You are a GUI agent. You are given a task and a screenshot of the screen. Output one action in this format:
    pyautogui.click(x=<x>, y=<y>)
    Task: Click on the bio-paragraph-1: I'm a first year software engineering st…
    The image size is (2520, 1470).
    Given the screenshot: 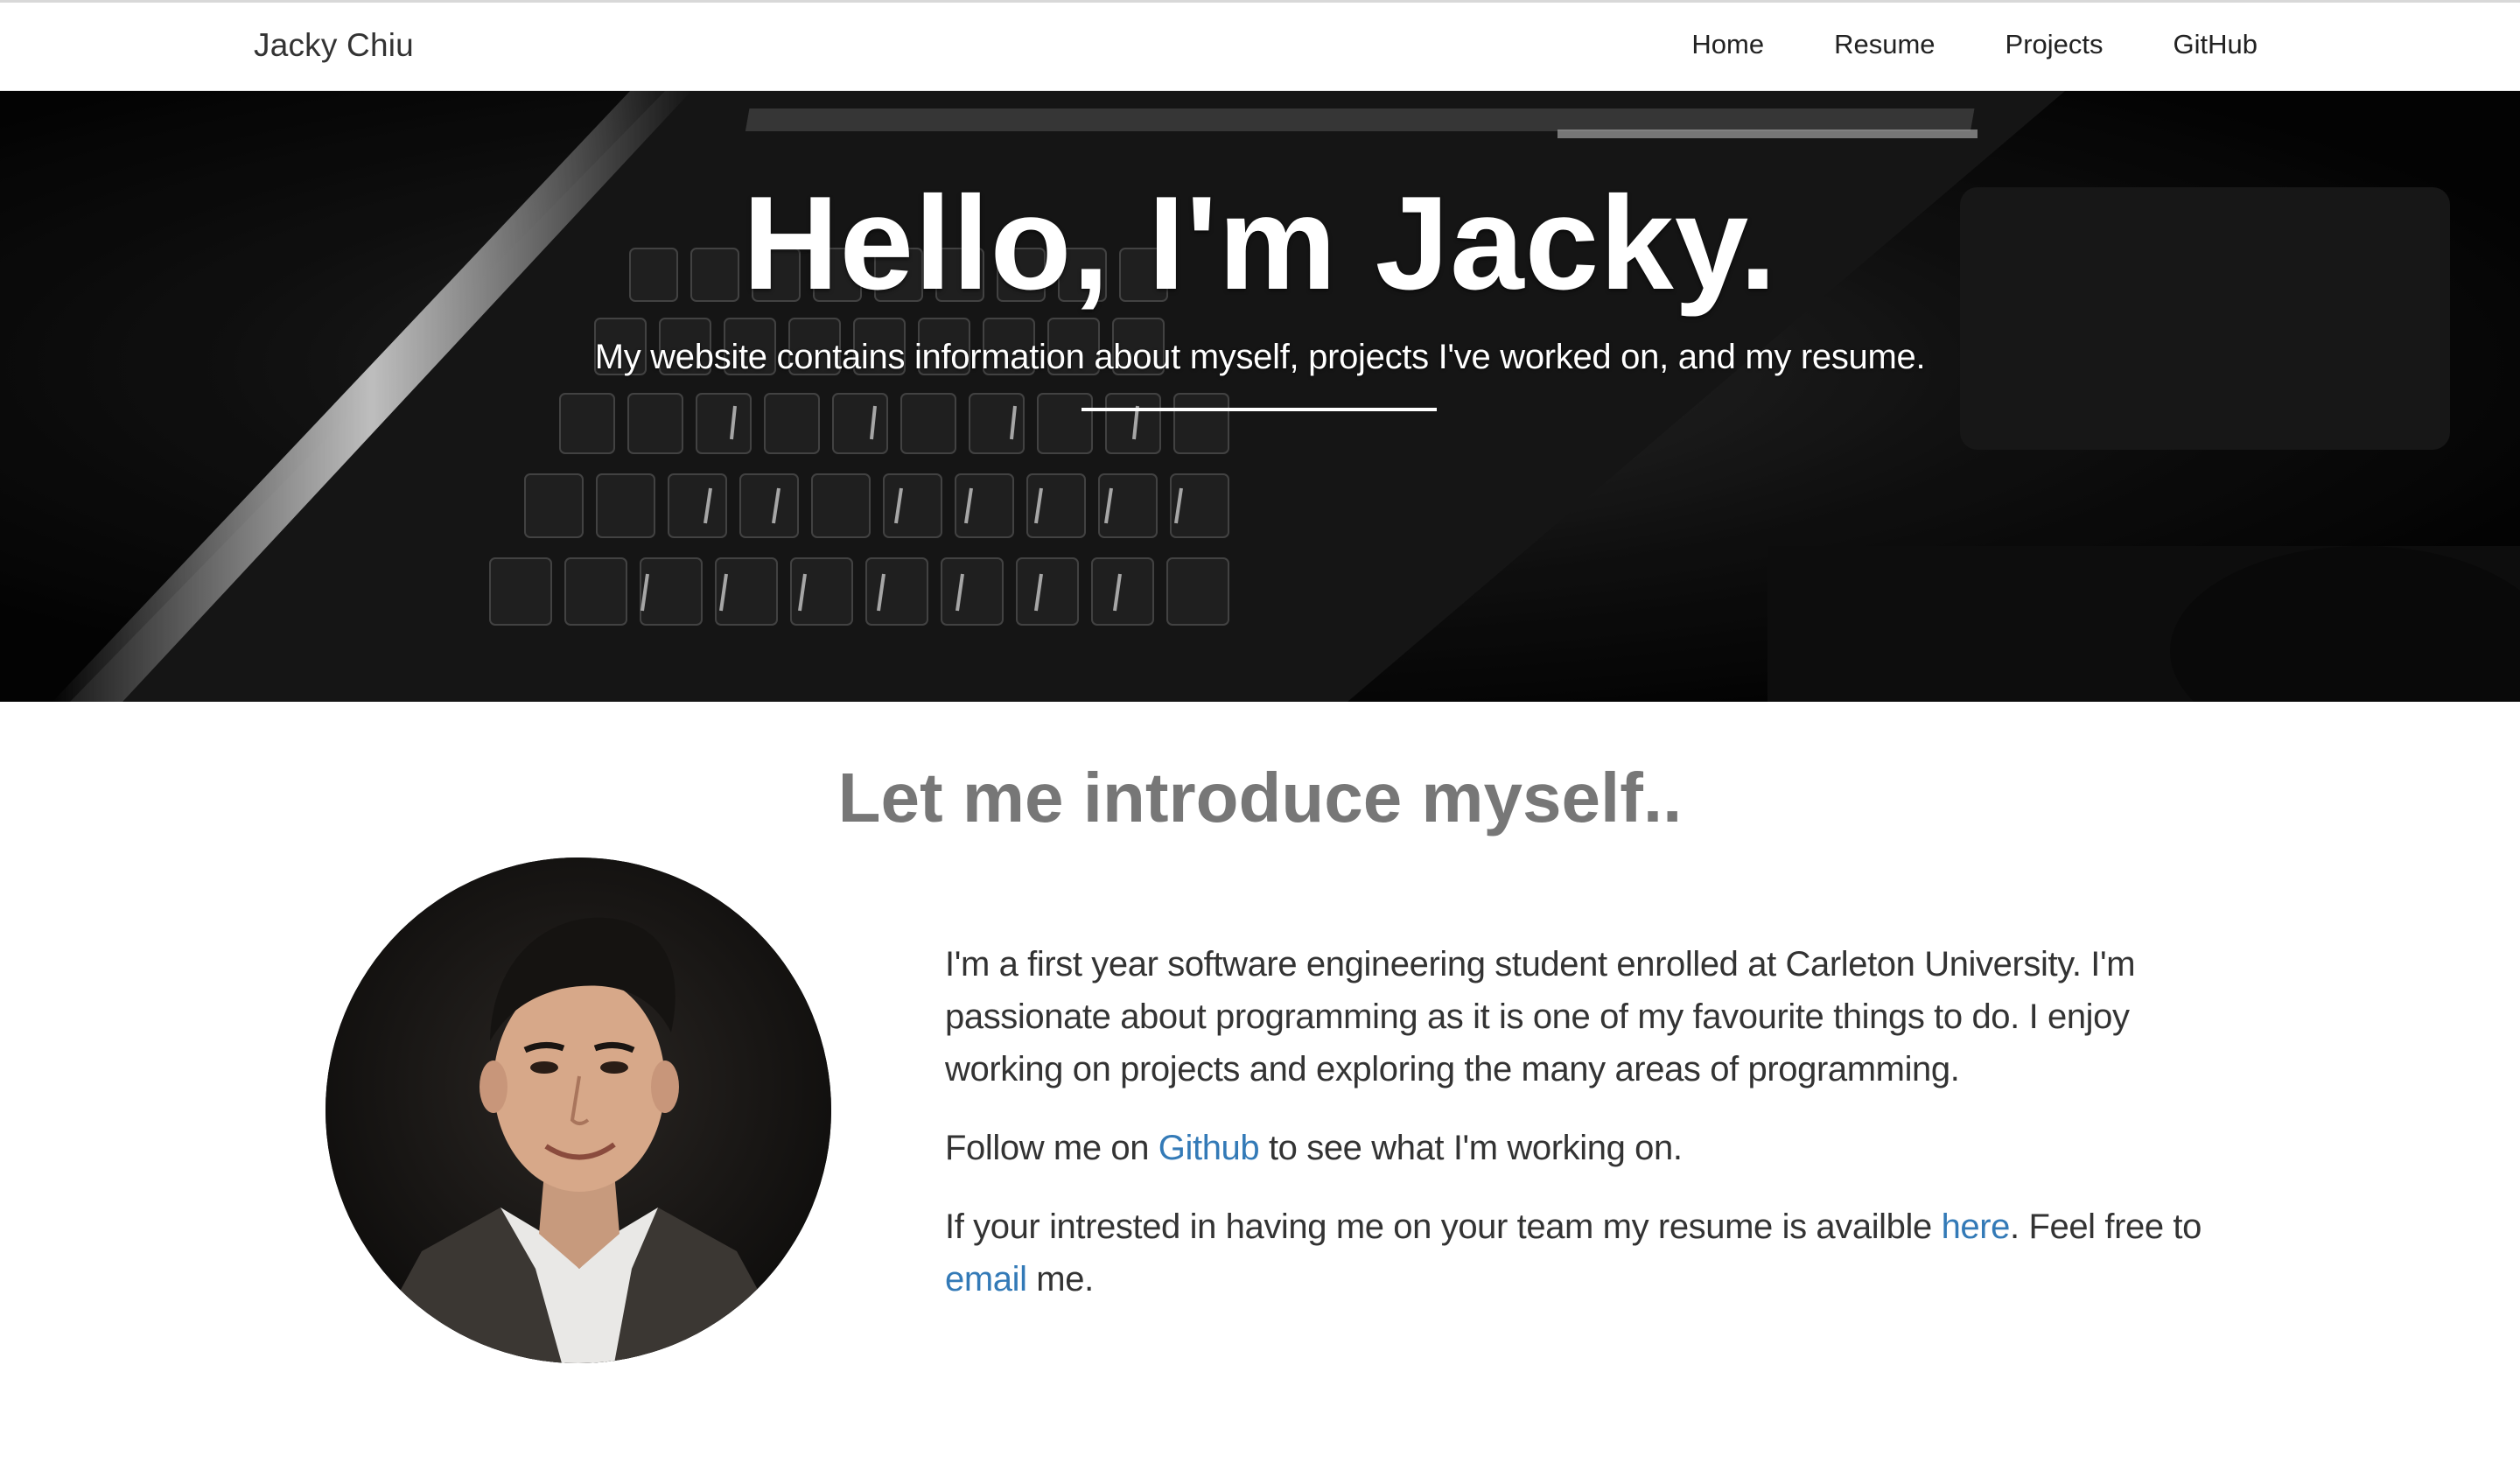 What is the action you would take?
    pyautogui.click(x=1540, y=1016)
    